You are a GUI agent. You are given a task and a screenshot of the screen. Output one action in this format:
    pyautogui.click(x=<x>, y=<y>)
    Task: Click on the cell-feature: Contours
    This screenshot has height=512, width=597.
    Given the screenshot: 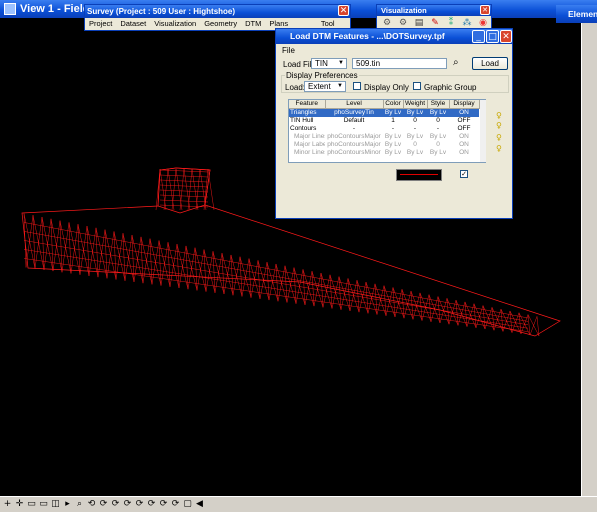 What is the action you would take?
    pyautogui.click(x=303, y=128)
    